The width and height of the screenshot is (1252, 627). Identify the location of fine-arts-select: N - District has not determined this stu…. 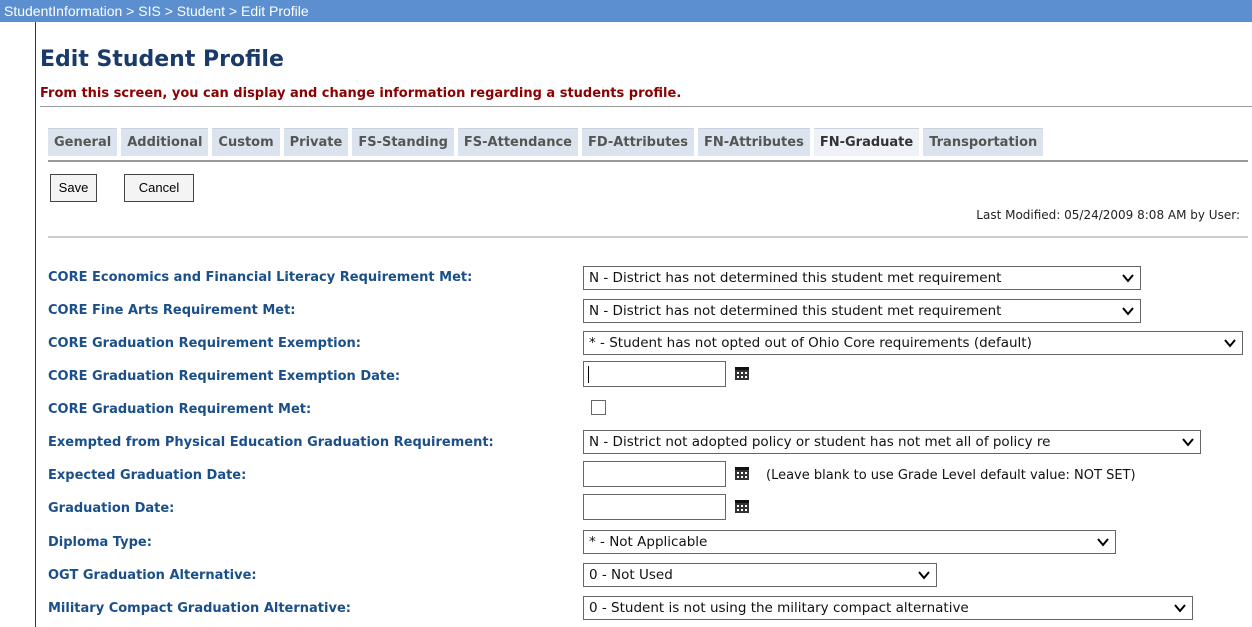
(862, 311).